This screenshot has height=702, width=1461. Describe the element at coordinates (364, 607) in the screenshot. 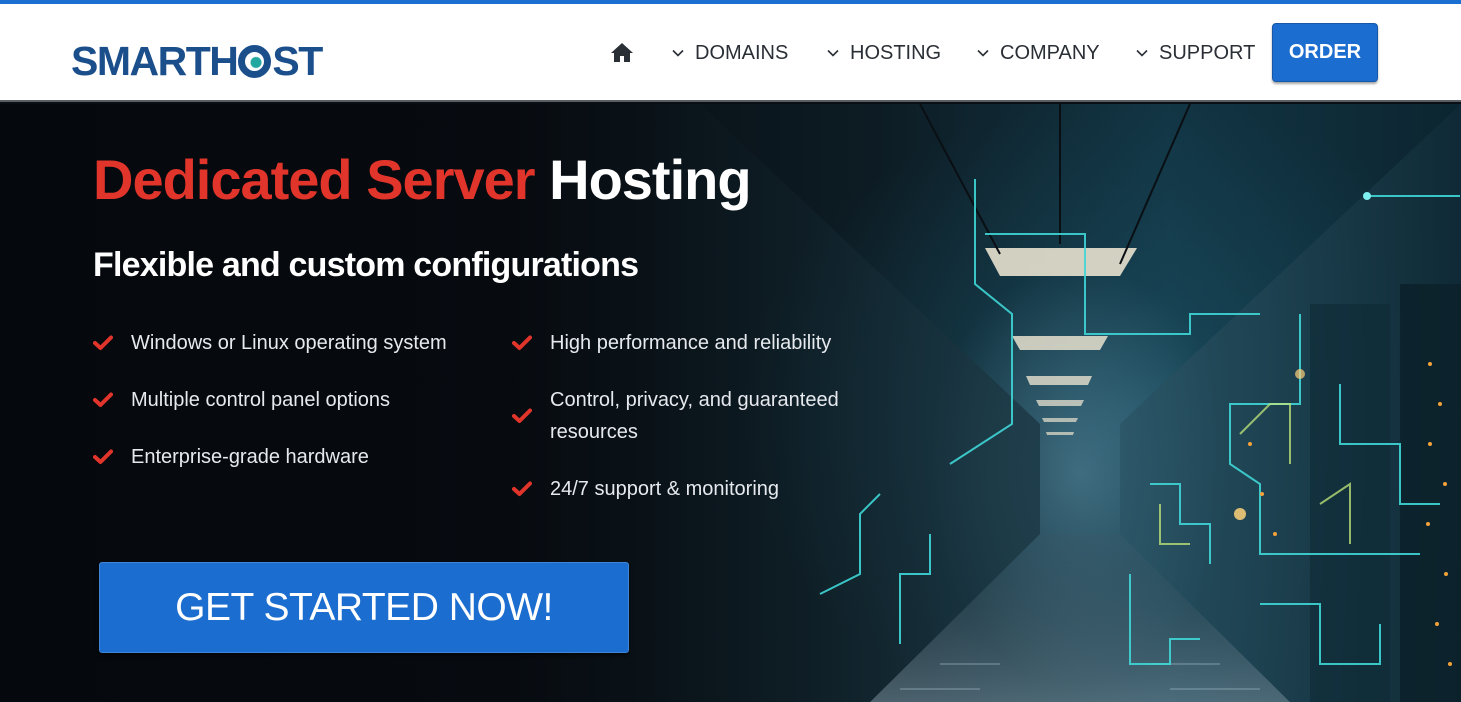

I see `get-started-button: GET STARTED NOW!` at that location.